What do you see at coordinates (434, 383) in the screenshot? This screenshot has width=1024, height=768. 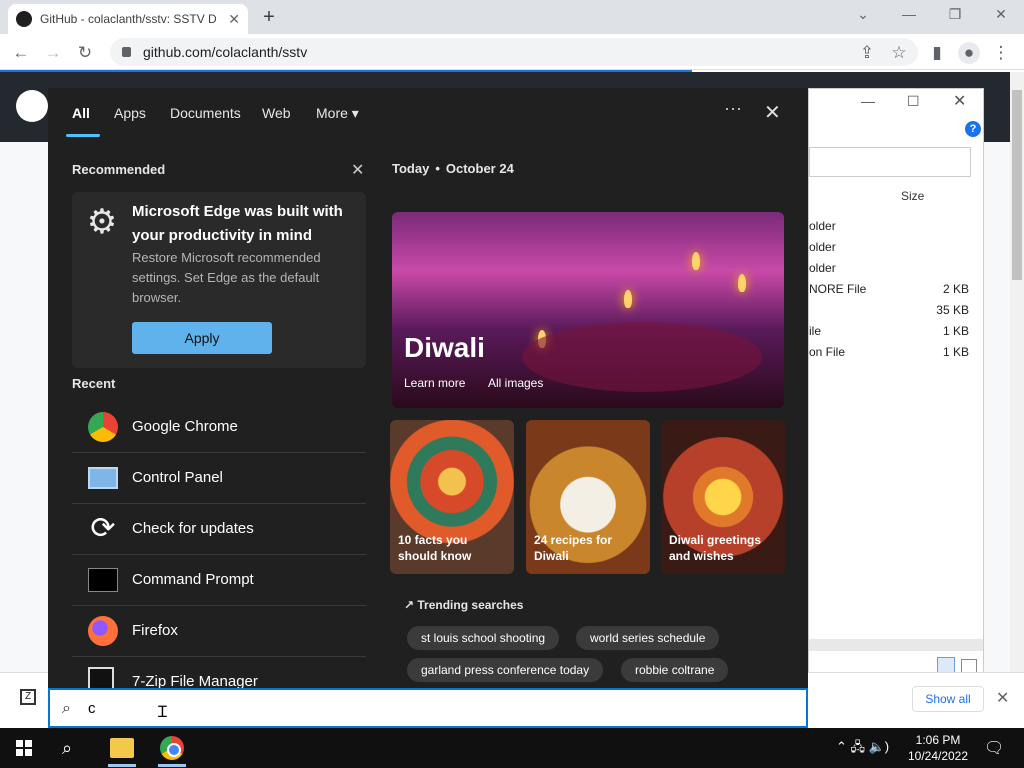 I see `learn-more-link: Learn more` at bounding box center [434, 383].